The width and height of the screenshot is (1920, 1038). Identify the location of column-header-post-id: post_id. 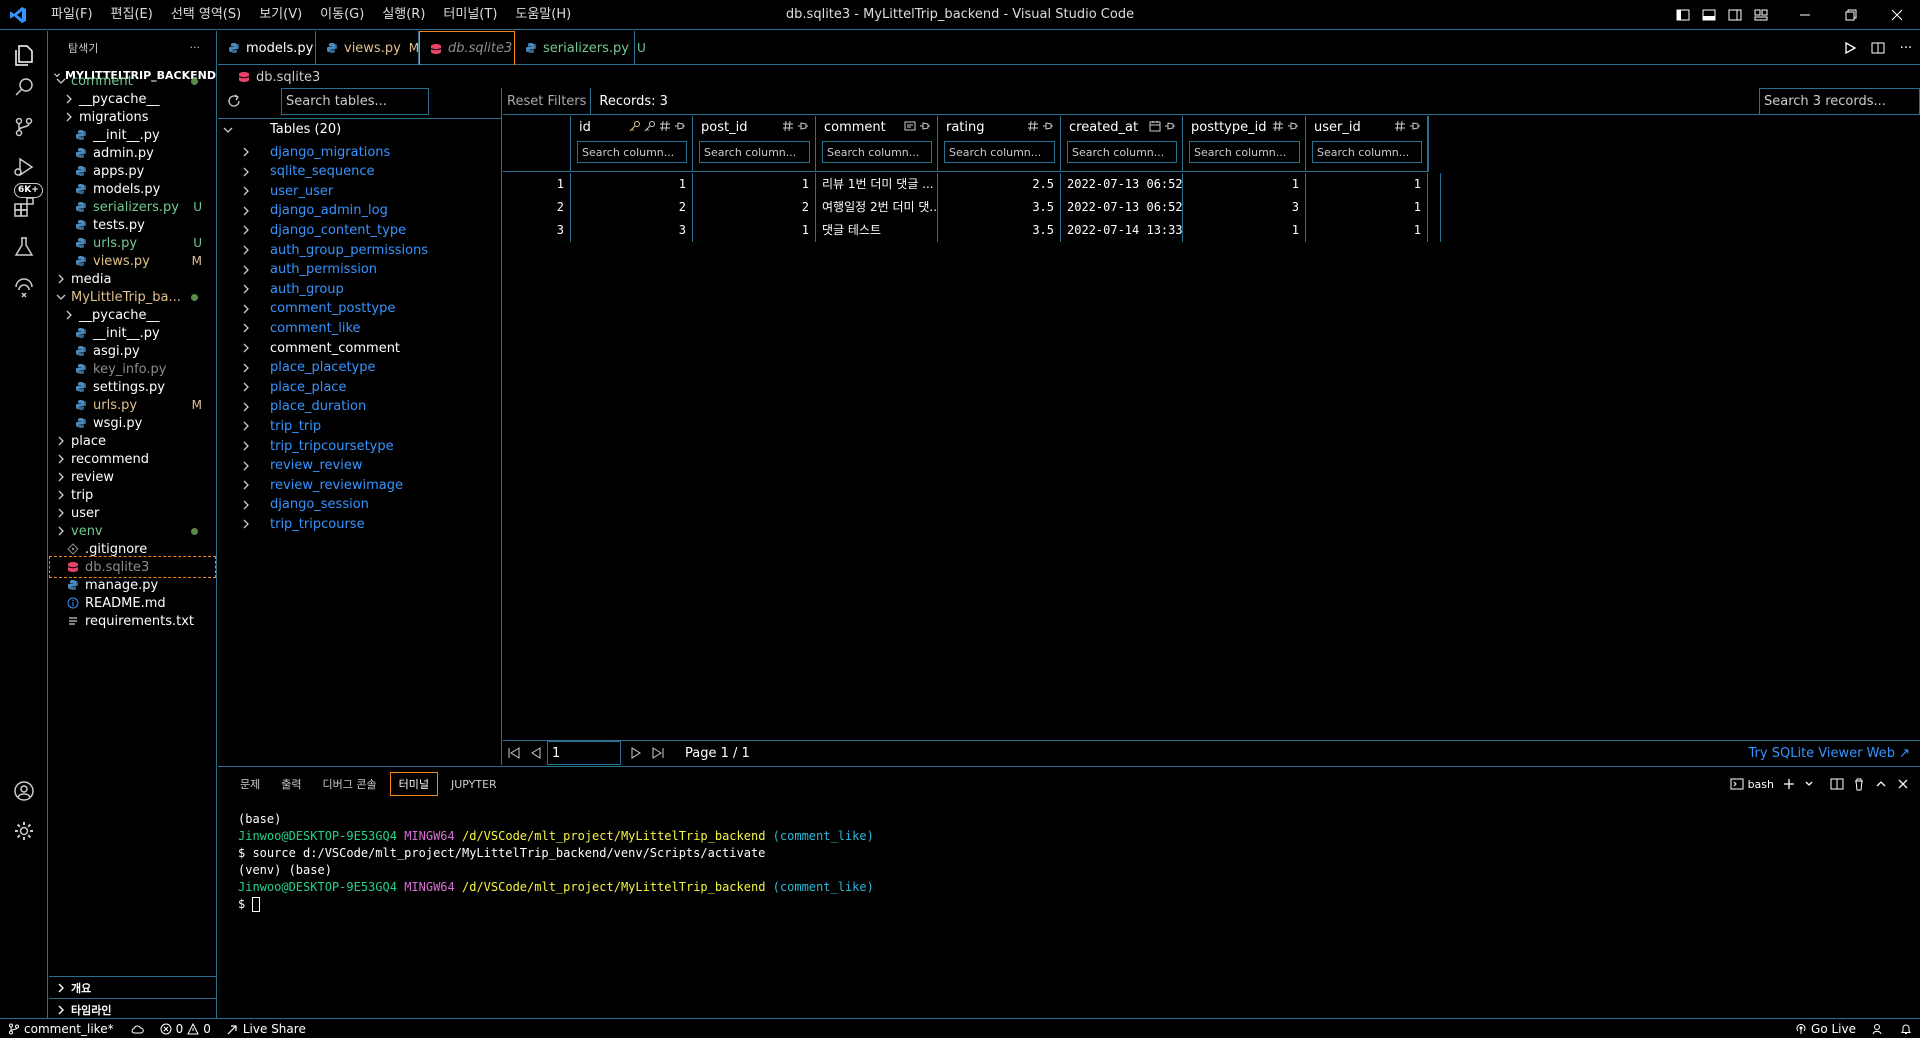
(754, 144).